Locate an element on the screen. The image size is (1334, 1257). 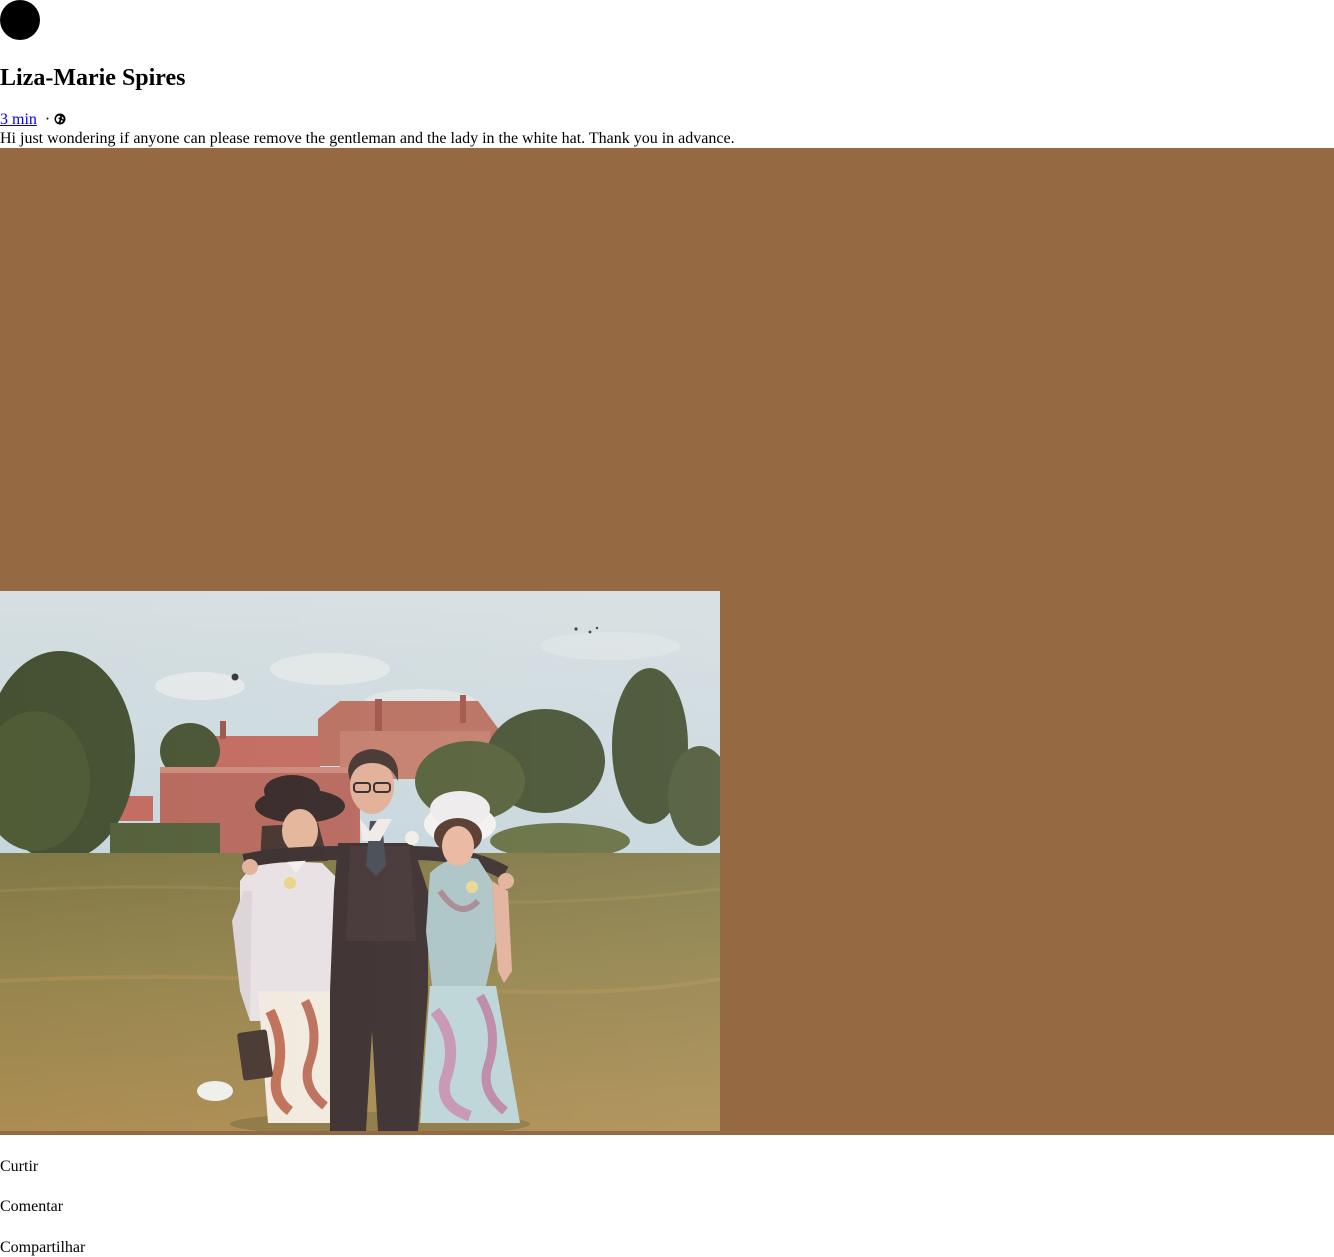
author-name: Liza-Marie Spires is located at coordinates (93, 78).